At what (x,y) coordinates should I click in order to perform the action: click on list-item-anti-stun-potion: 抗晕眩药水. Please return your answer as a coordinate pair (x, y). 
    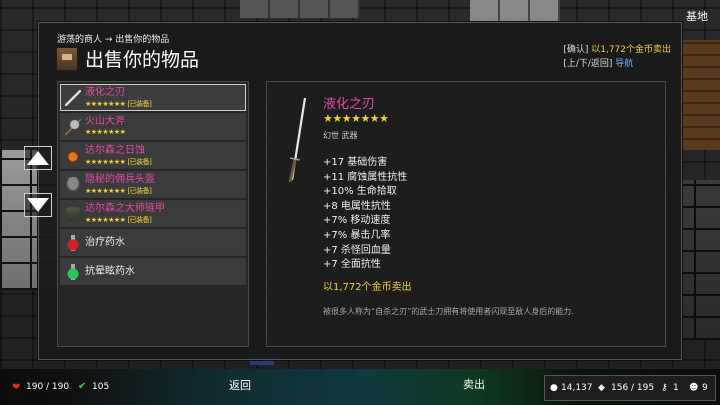
    Looking at the image, I should click on (153, 271).